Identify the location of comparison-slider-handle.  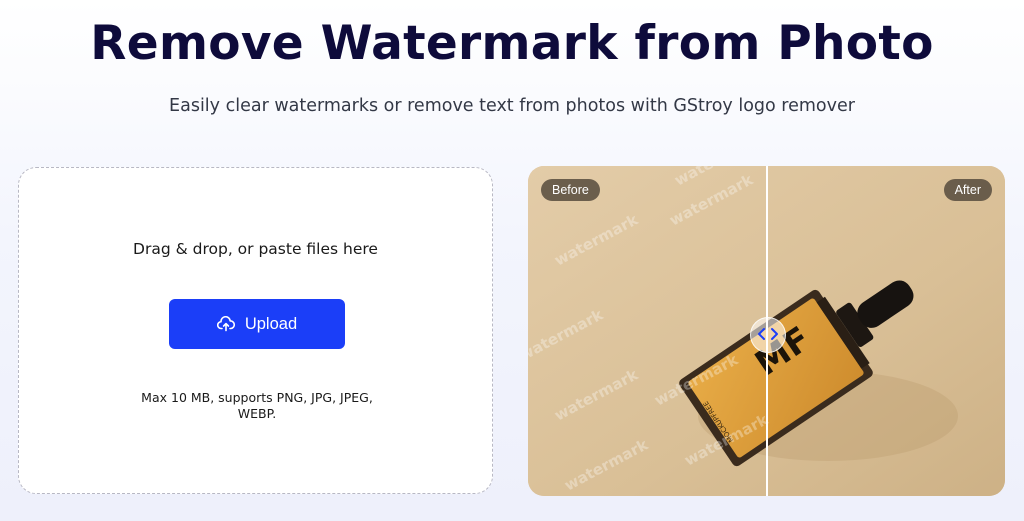
(768, 335).